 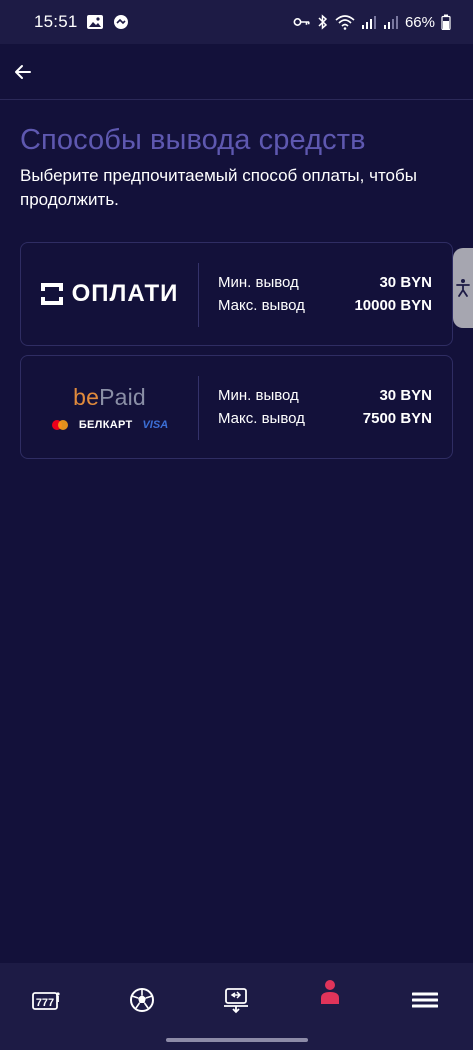 I want to click on belkart-label: БЕЛКАРТ, so click(x=105, y=424).